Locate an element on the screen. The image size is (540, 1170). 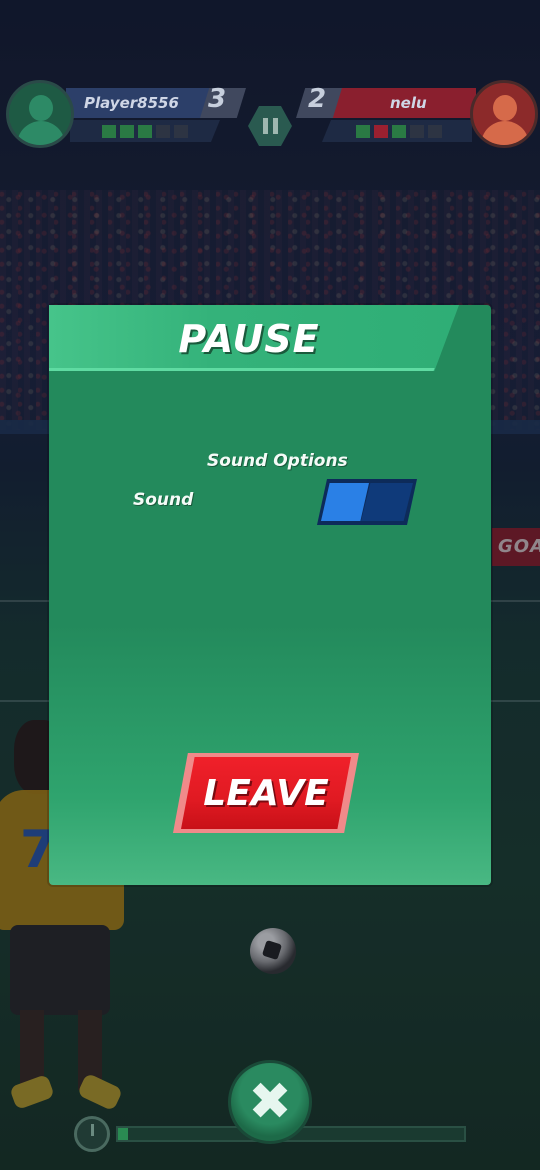
leave-button-label: LEAVE is located at coordinates (266, 793).